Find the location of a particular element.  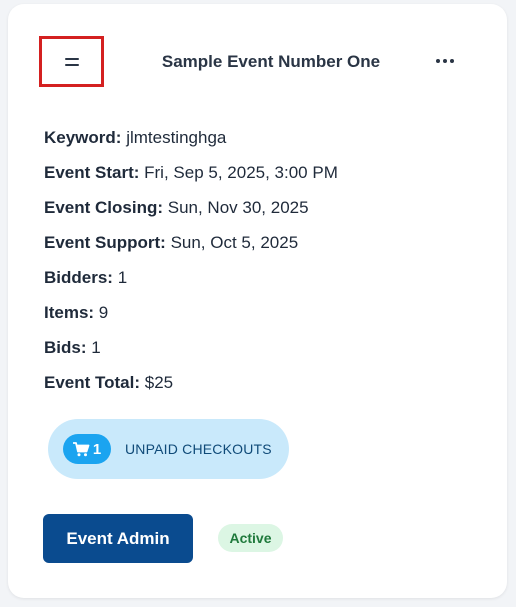

detail-label: Bids: is located at coordinates (68, 347).